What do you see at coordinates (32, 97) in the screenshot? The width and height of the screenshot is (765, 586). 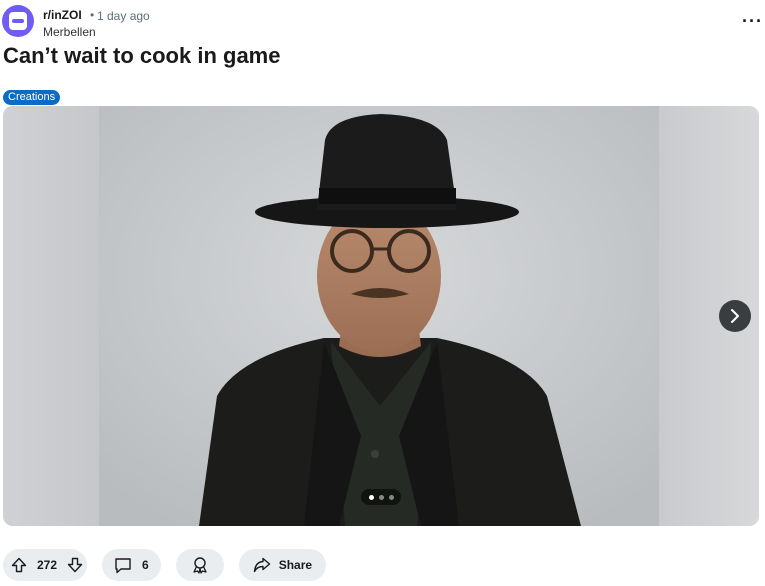 I see `post-flair: Creations` at bounding box center [32, 97].